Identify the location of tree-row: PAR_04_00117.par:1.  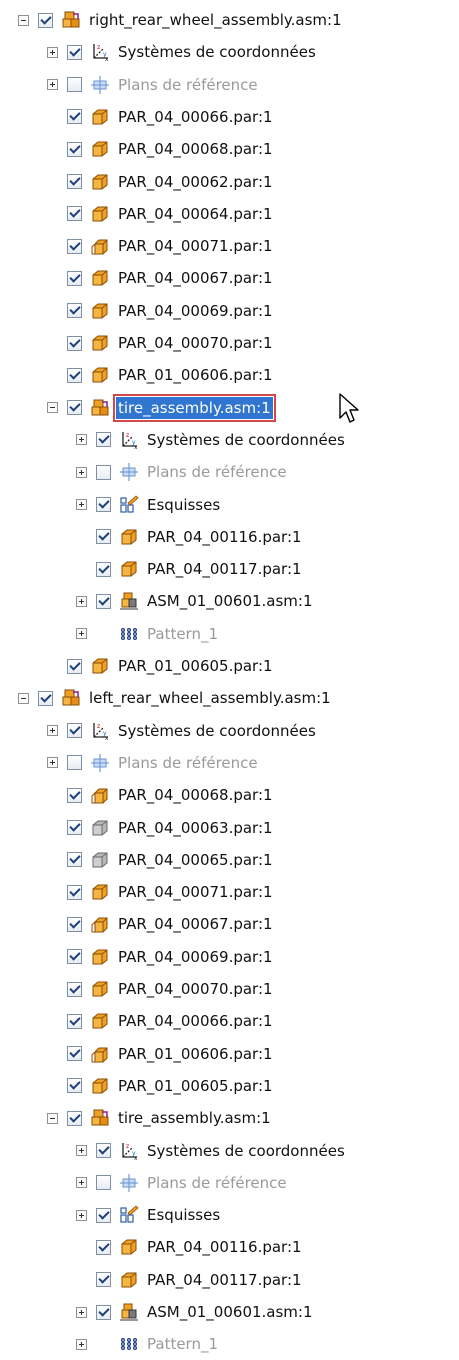
(190, 569).